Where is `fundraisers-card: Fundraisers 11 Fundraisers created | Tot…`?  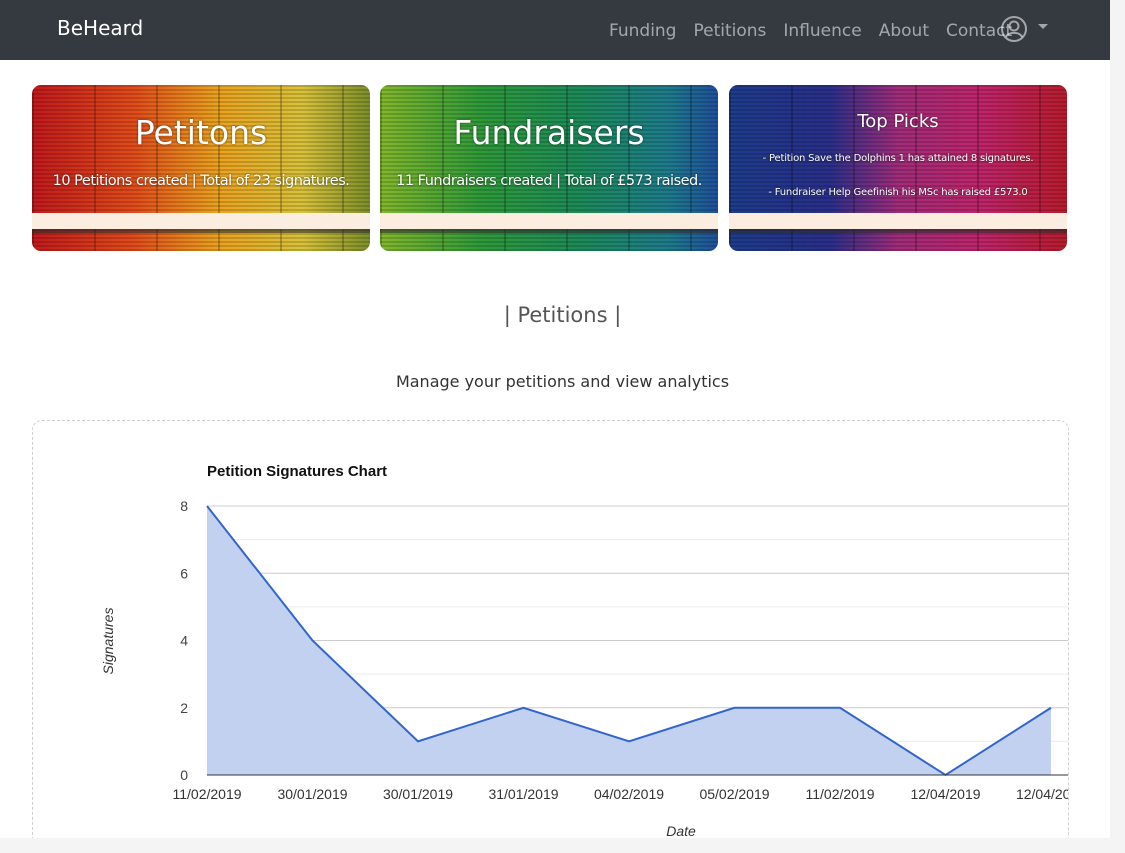
fundraisers-card: Fundraisers 11 Fundraisers created | Tot… is located at coordinates (549, 168).